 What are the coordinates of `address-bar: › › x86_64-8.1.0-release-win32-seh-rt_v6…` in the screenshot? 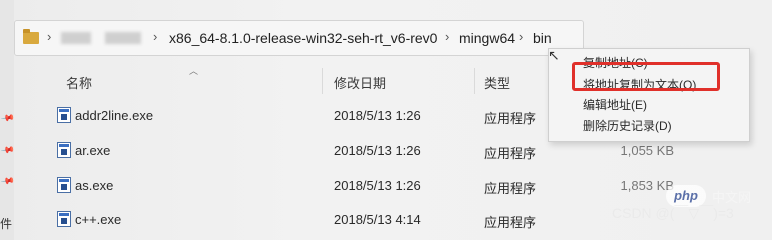 It's located at (299, 38).